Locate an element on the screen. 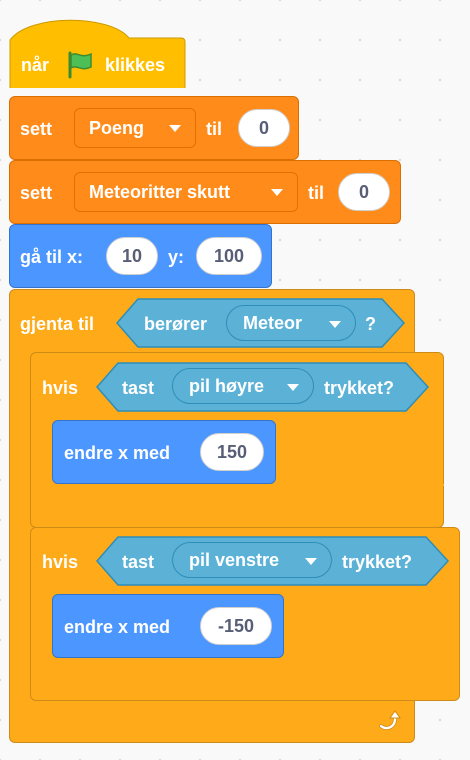  goto-label: gå til x: is located at coordinates (52, 257).